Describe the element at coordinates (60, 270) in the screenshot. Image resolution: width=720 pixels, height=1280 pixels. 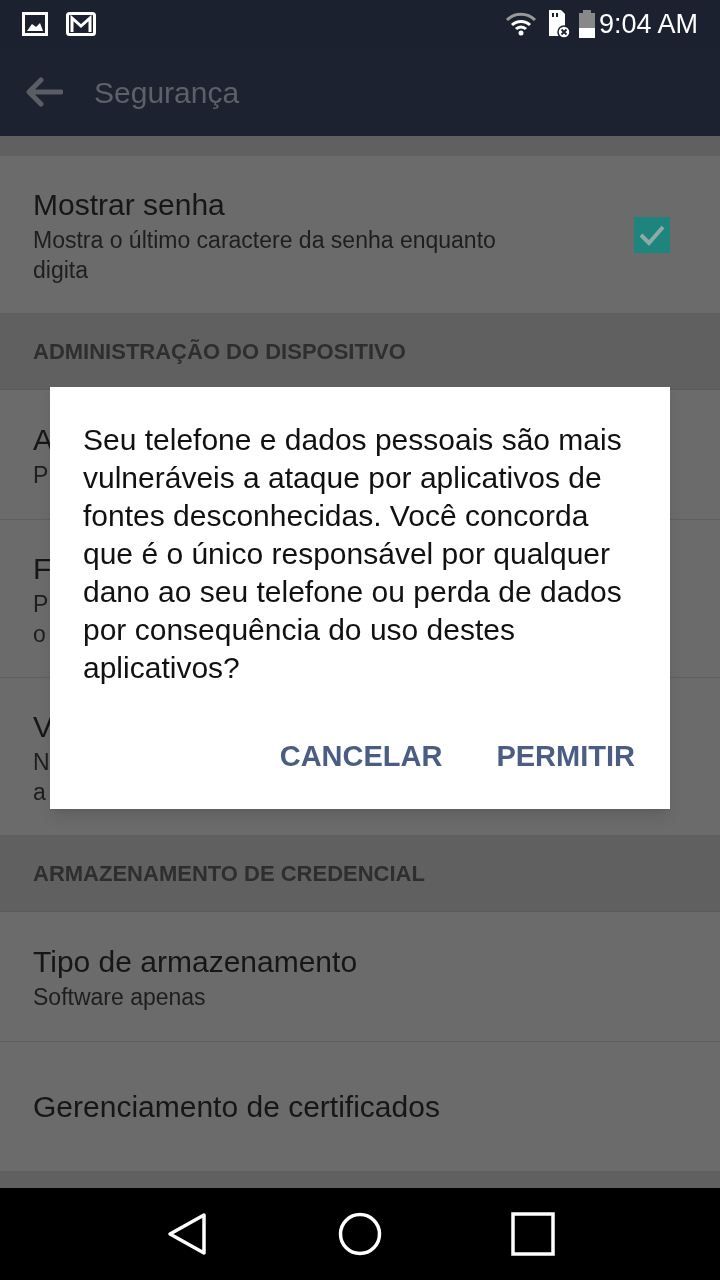
I see `setting-summary: digita` at that location.